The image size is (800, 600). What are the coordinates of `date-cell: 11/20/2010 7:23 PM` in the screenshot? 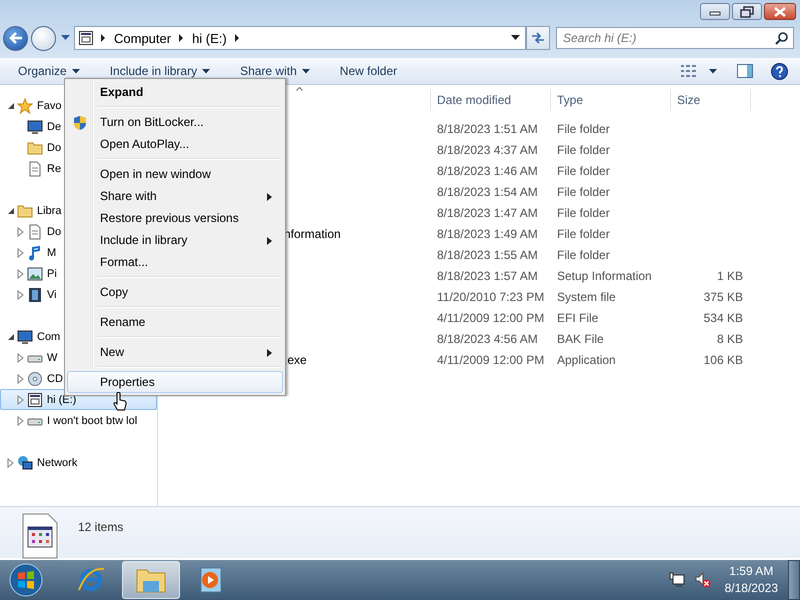 It's located at (490, 297).